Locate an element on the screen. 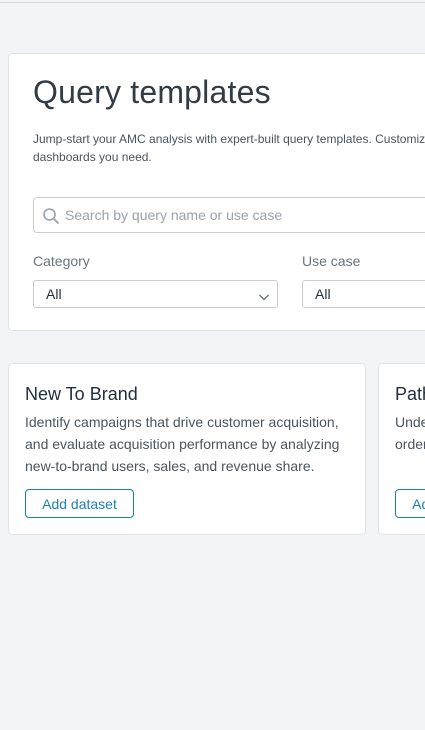  search-icon is located at coordinates (51, 216).